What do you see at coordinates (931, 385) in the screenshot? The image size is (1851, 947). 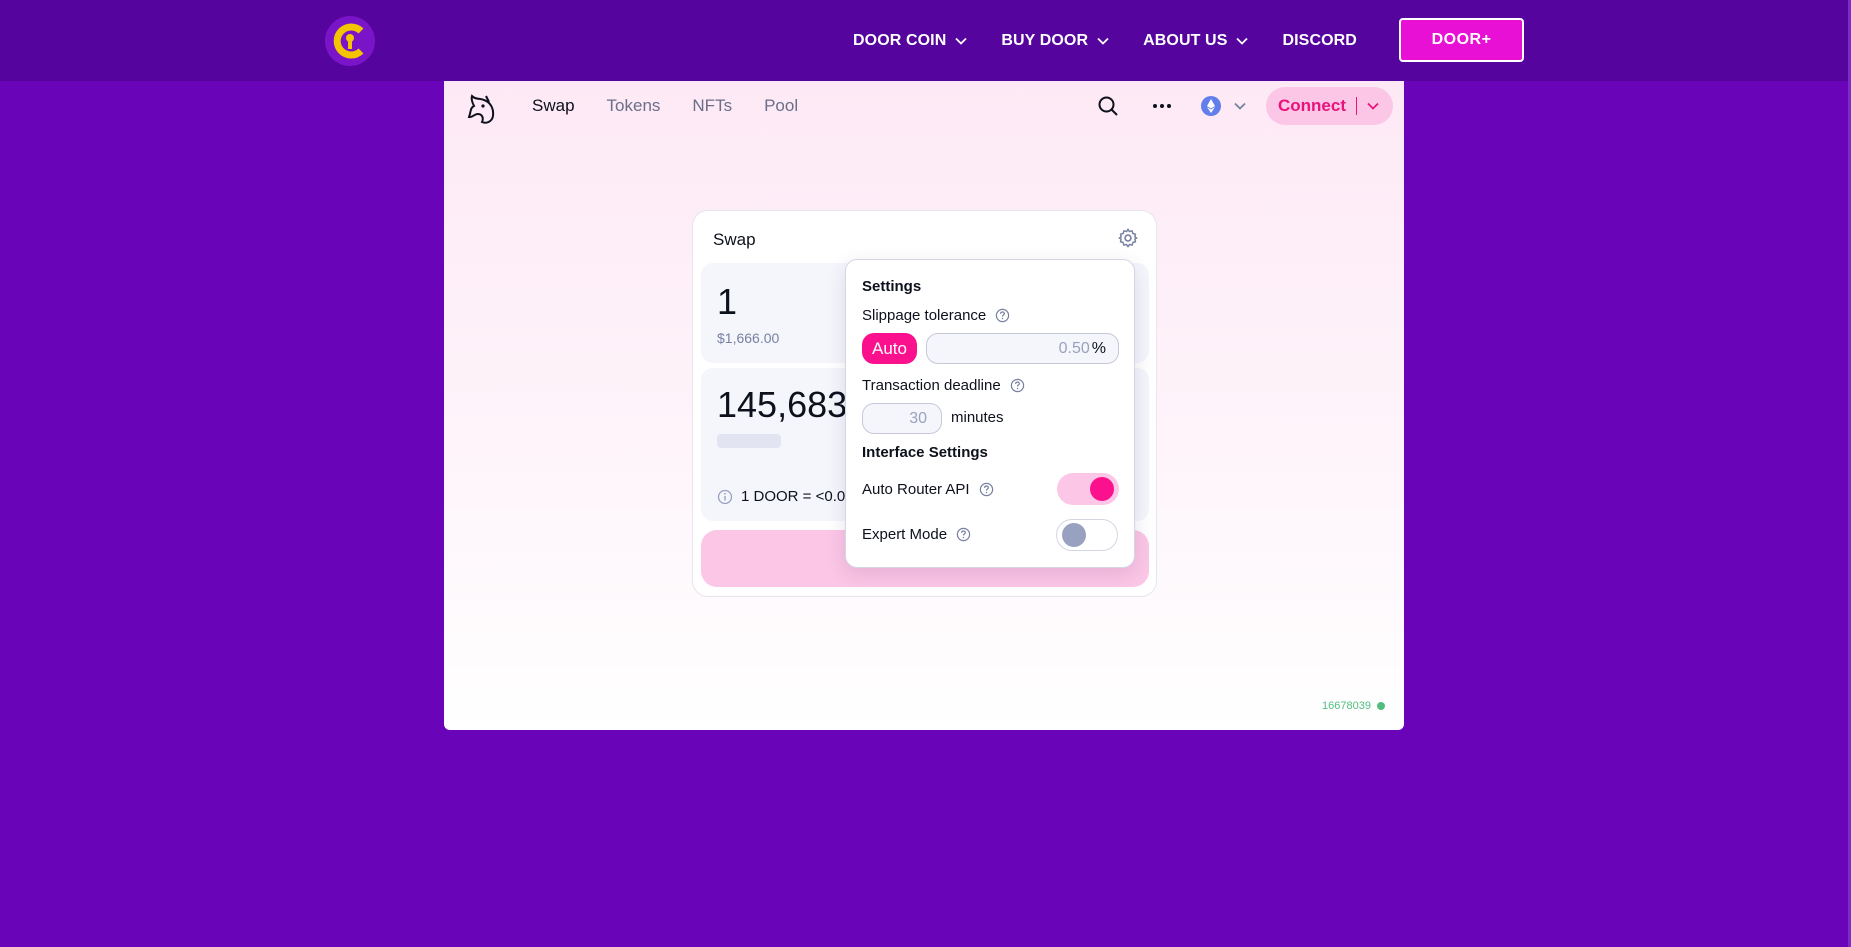 I see `deadline-label: Transaction deadline` at bounding box center [931, 385].